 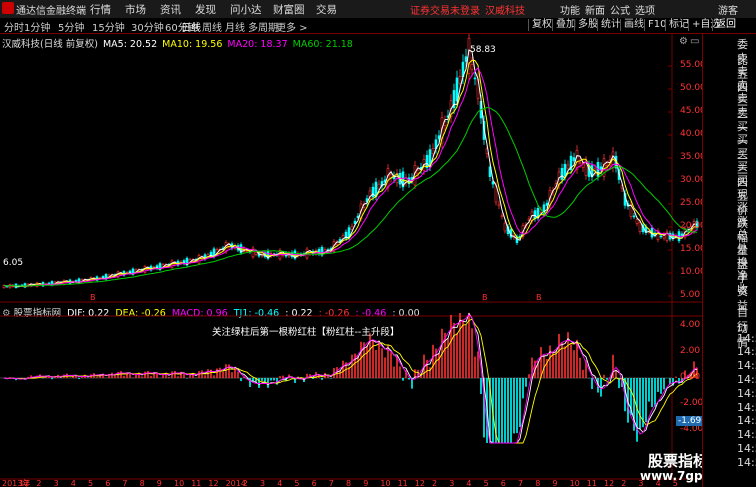 What do you see at coordinates (37, 26) in the screenshot?
I see `tab-period-1min: 1分钟` at bounding box center [37, 26].